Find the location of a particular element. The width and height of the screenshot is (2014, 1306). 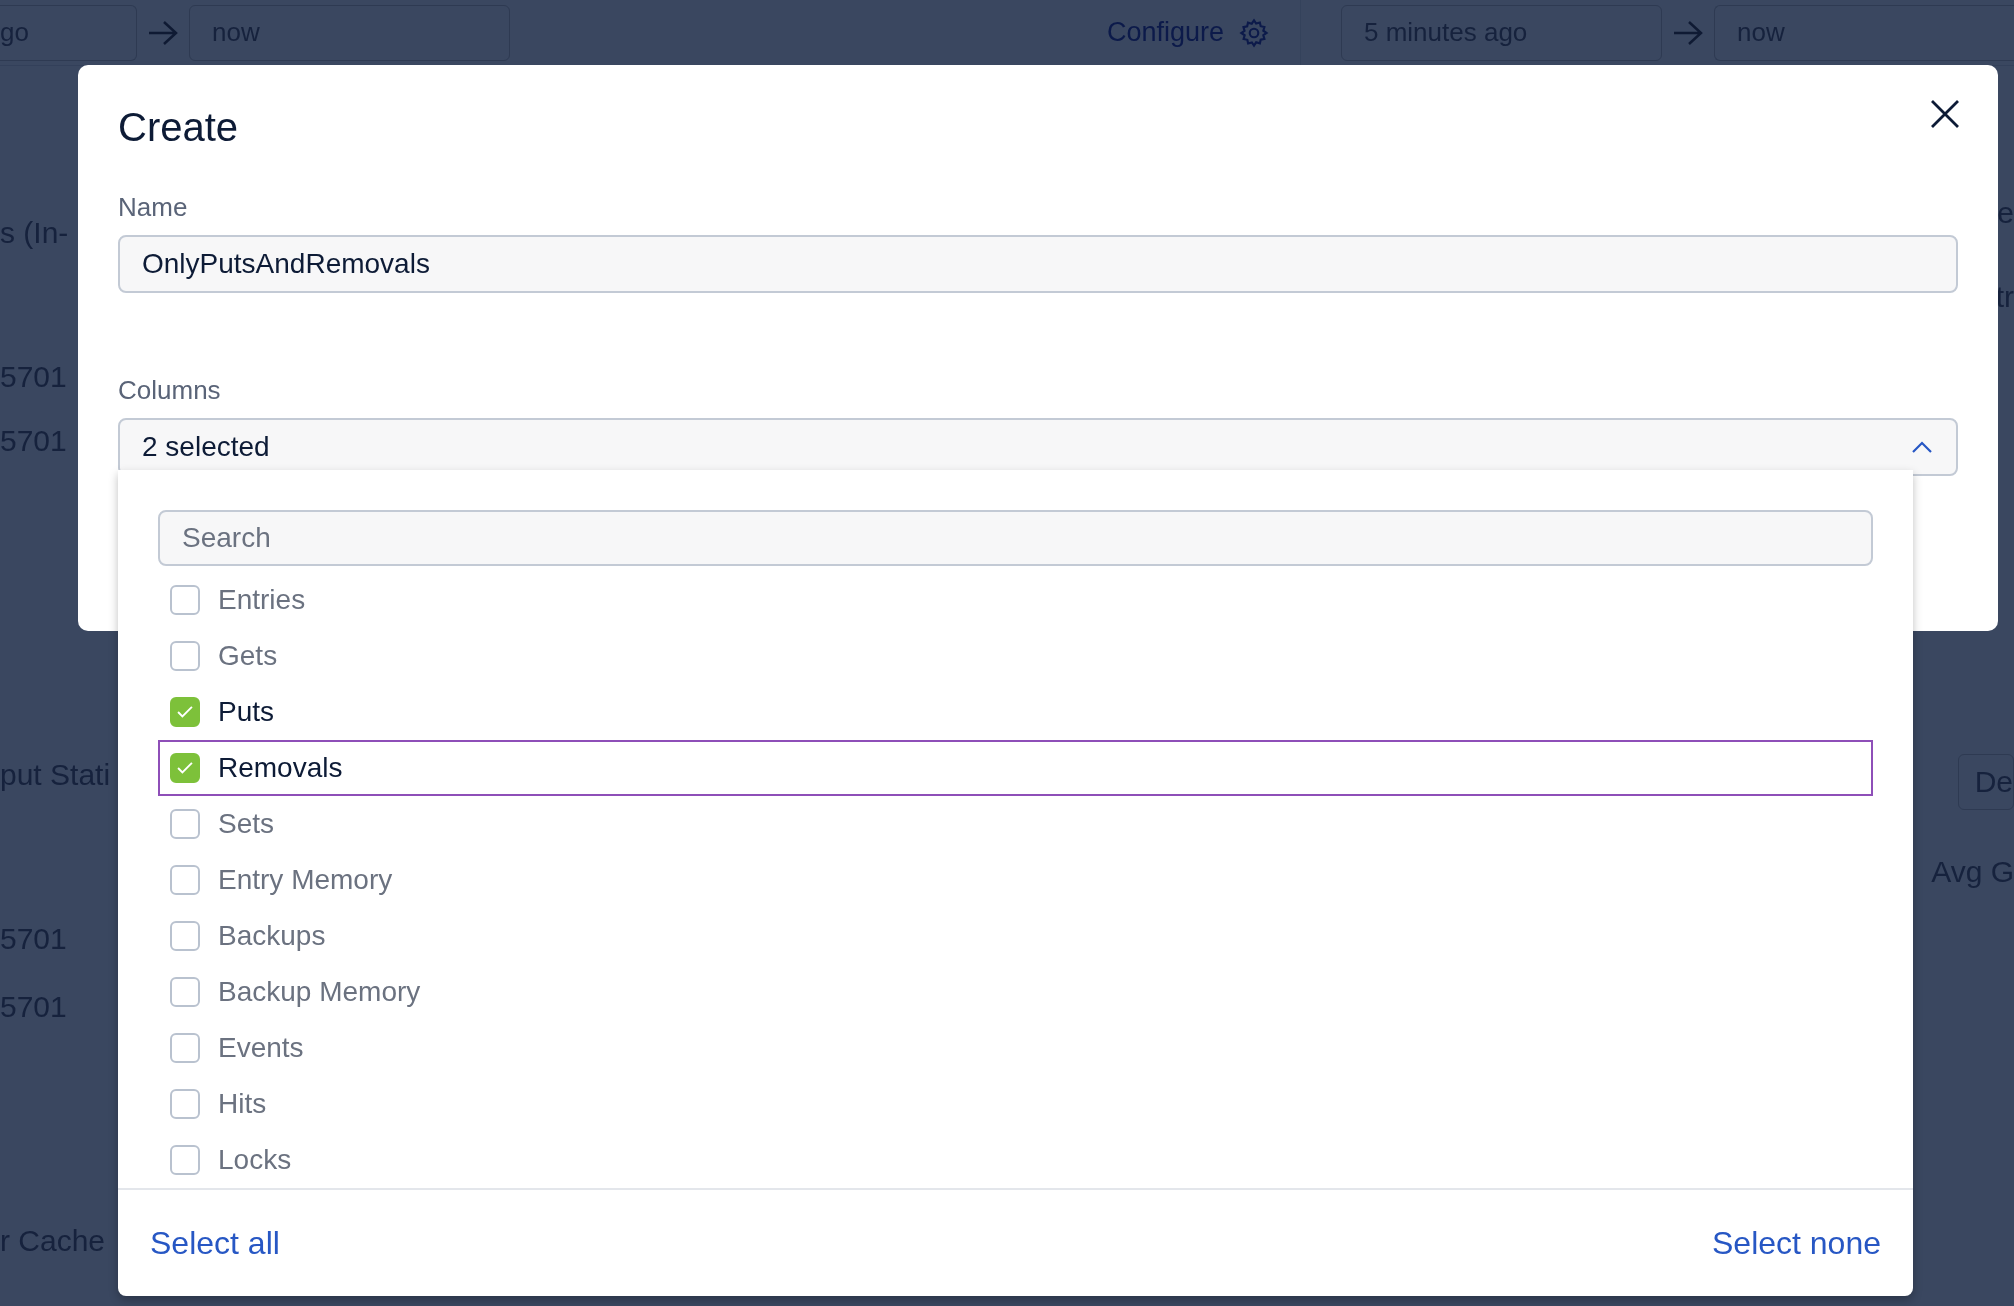

settings-icon is located at coordinates (1254, 32).